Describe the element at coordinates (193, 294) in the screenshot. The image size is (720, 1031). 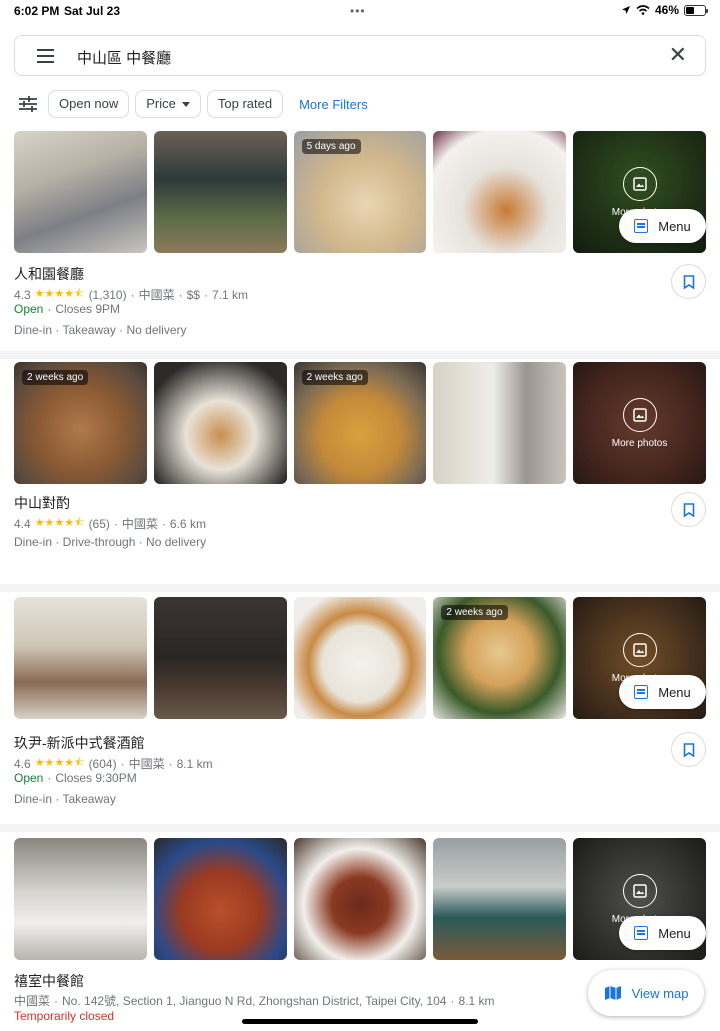
I see `price-level: $$` at that location.